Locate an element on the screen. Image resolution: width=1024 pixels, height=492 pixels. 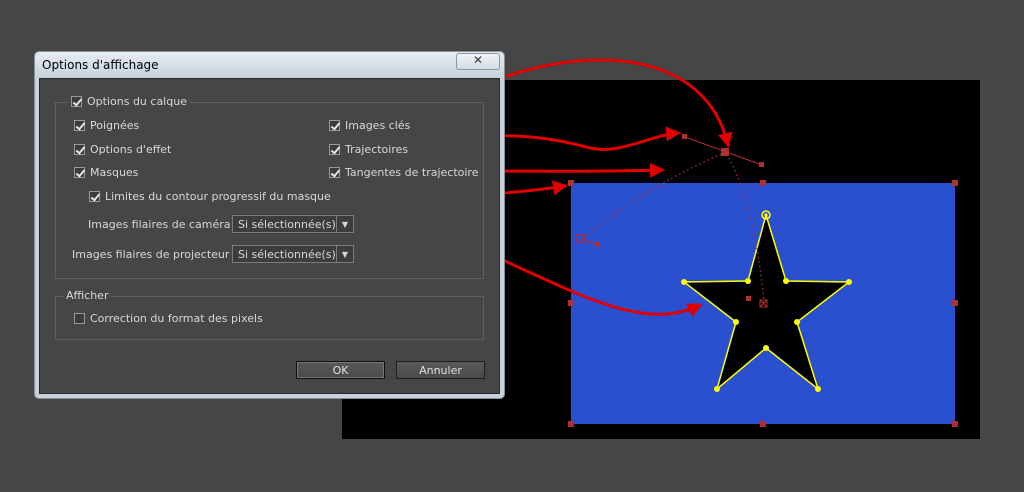
option-trajectoires: Trajectoires is located at coordinates (368, 149).